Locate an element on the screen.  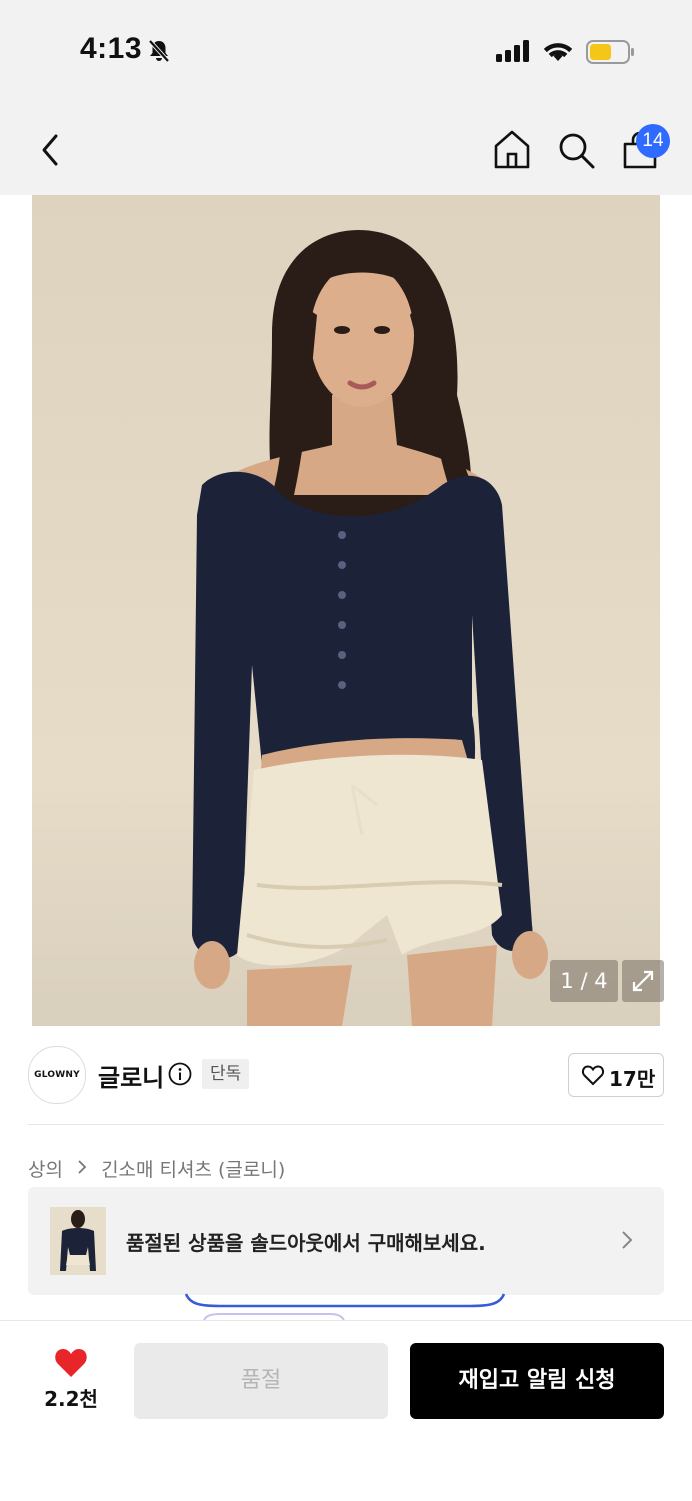
heart-filled-icon is located at coordinates (71, 1363).